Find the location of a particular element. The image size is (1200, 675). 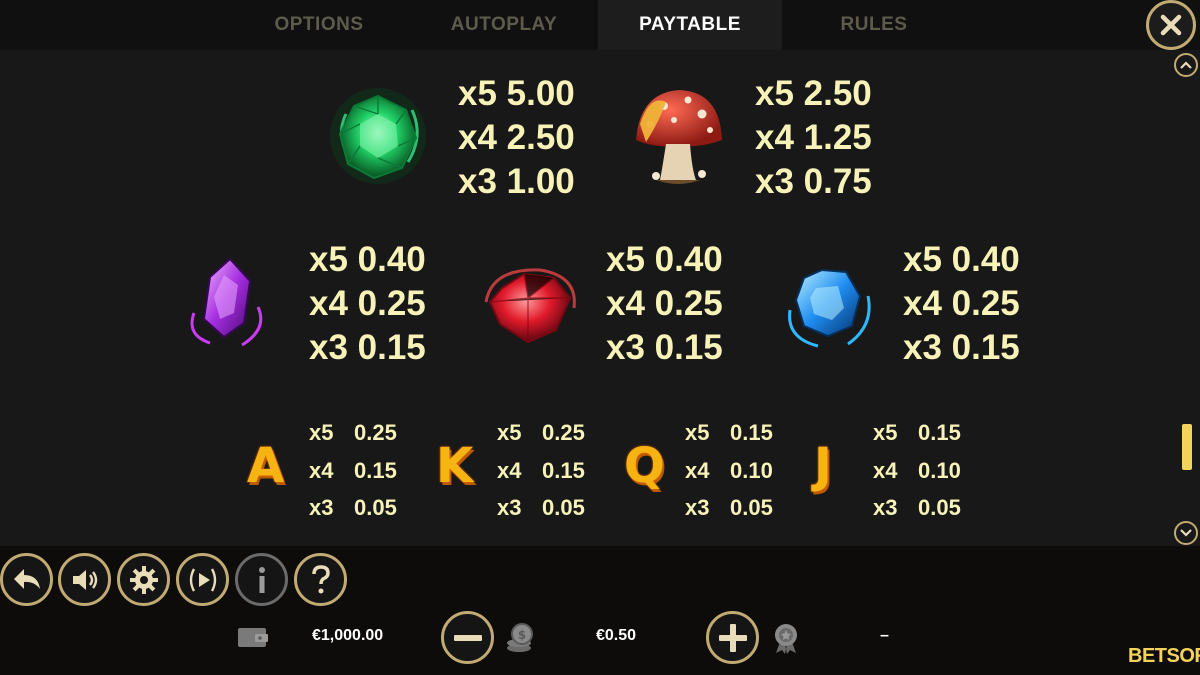

payout-x4: x4 2.50 is located at coordinates (516, 137).